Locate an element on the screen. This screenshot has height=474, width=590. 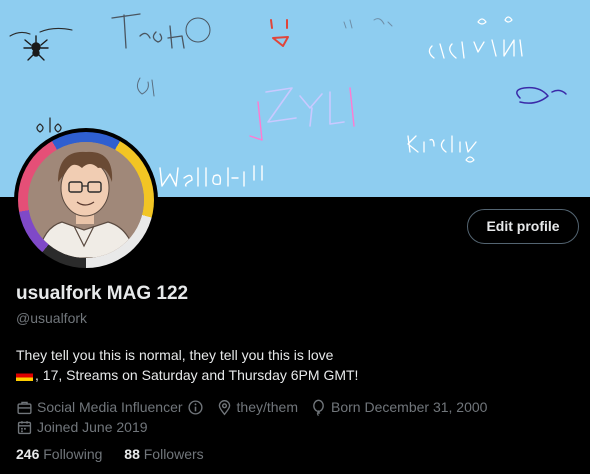
zyle-doodle is located at coordinates (305, 107).